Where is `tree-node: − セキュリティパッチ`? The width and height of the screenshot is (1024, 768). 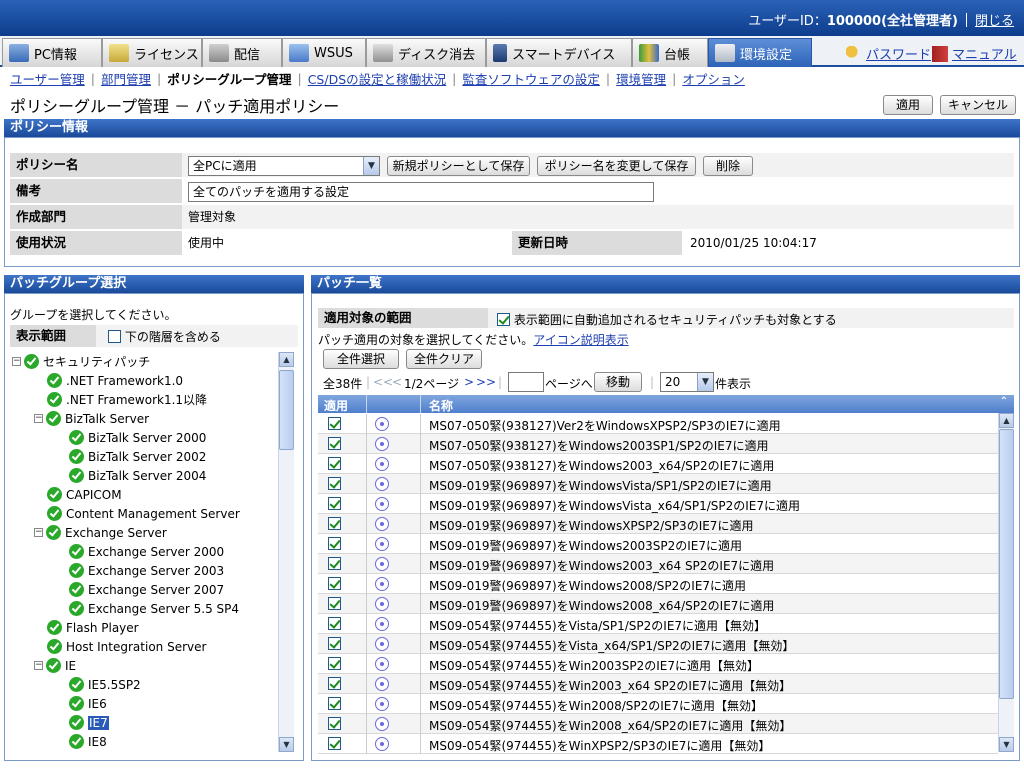
tree-node: − セキュリティパッチ is located at coordinates (81, 361).